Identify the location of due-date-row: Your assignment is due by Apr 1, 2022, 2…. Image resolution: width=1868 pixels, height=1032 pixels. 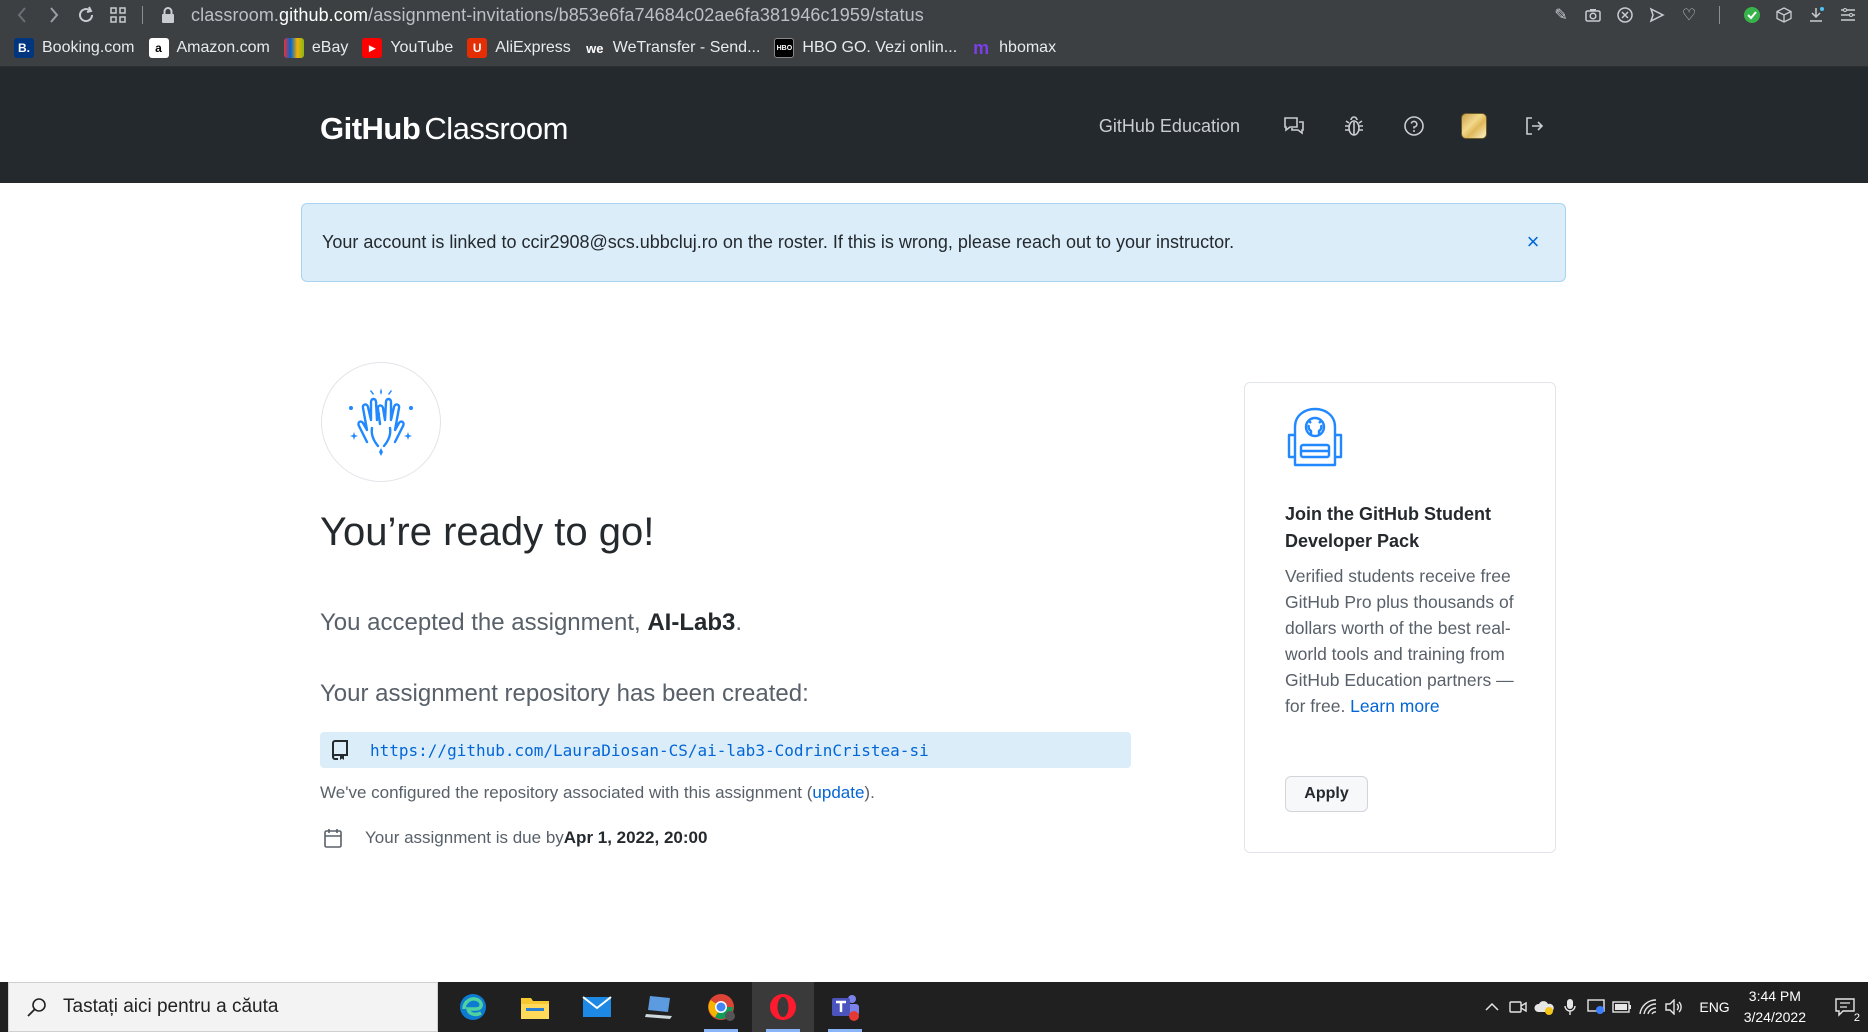
(515, 838).